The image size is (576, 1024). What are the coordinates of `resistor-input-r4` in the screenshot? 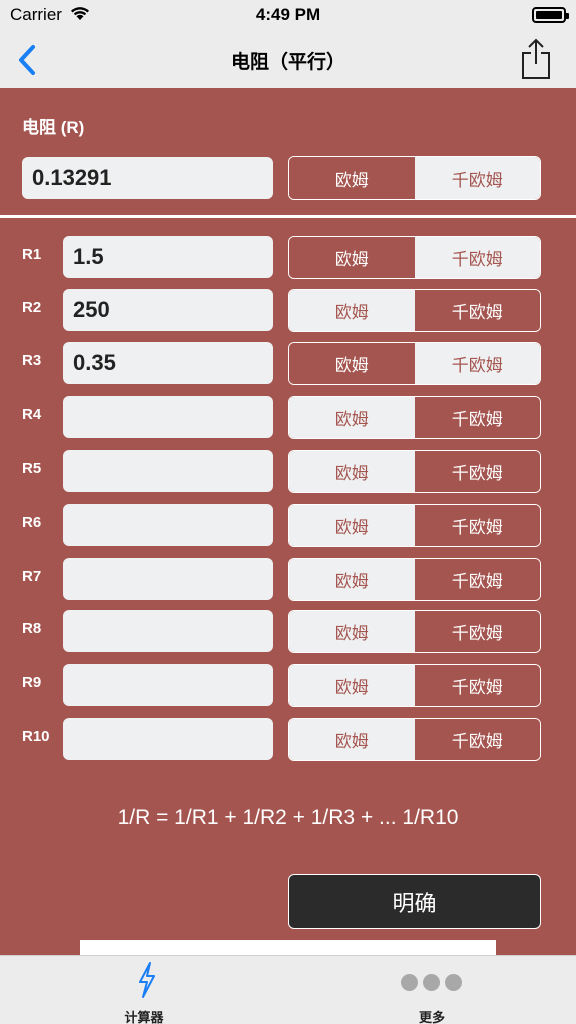 It's located at (168, 417).